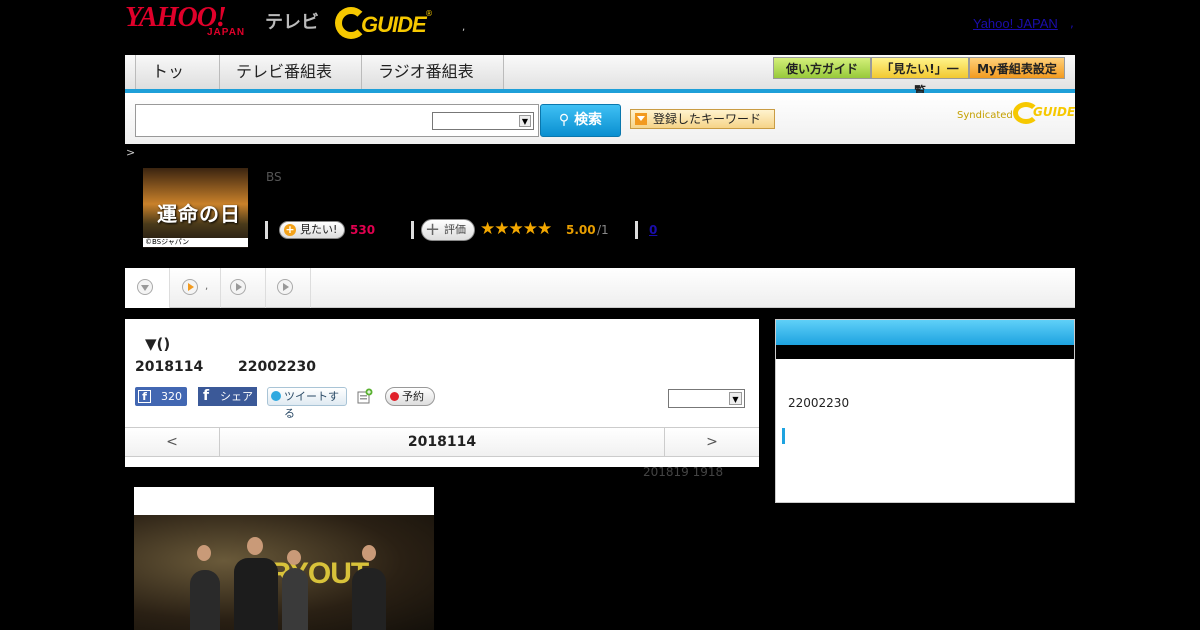  Describe the element at coordinates (226, 32) in the screenshot. I see `yahoo-japan-logo-text: JAPAN` at that location.